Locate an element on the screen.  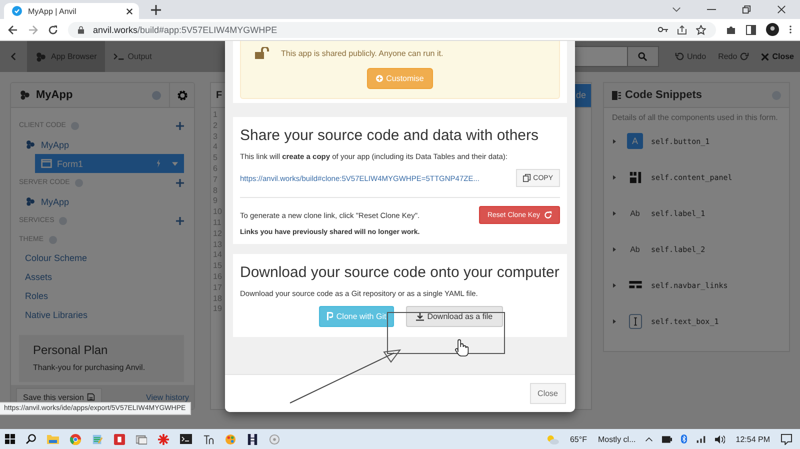
git-icon is located at coordinates (330, 316).